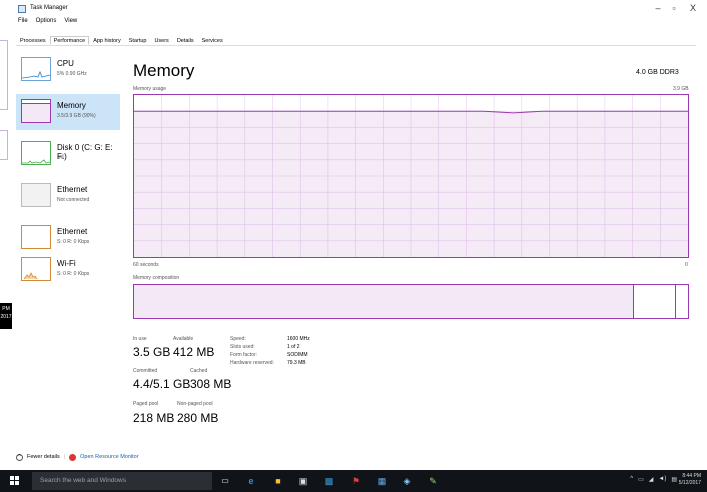  Describe the element at coordinates (154, 418) in the screenshot. I see `paged-pool-value: 218 MB` at that location.